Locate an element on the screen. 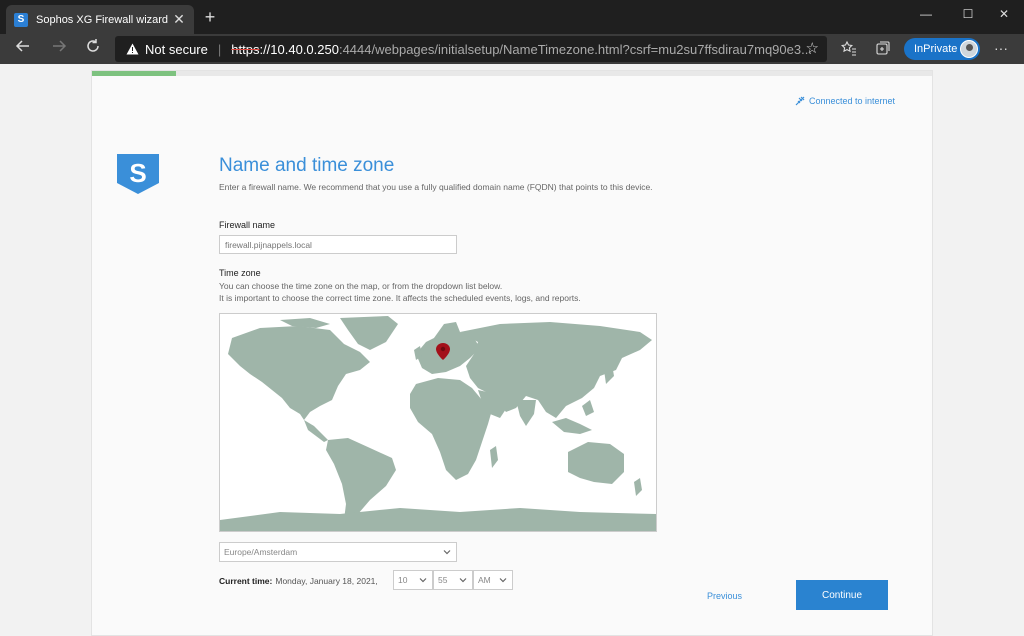 This screenshot has width=1024, height=636. url-scheme: https is located at coordinates (245, 49).